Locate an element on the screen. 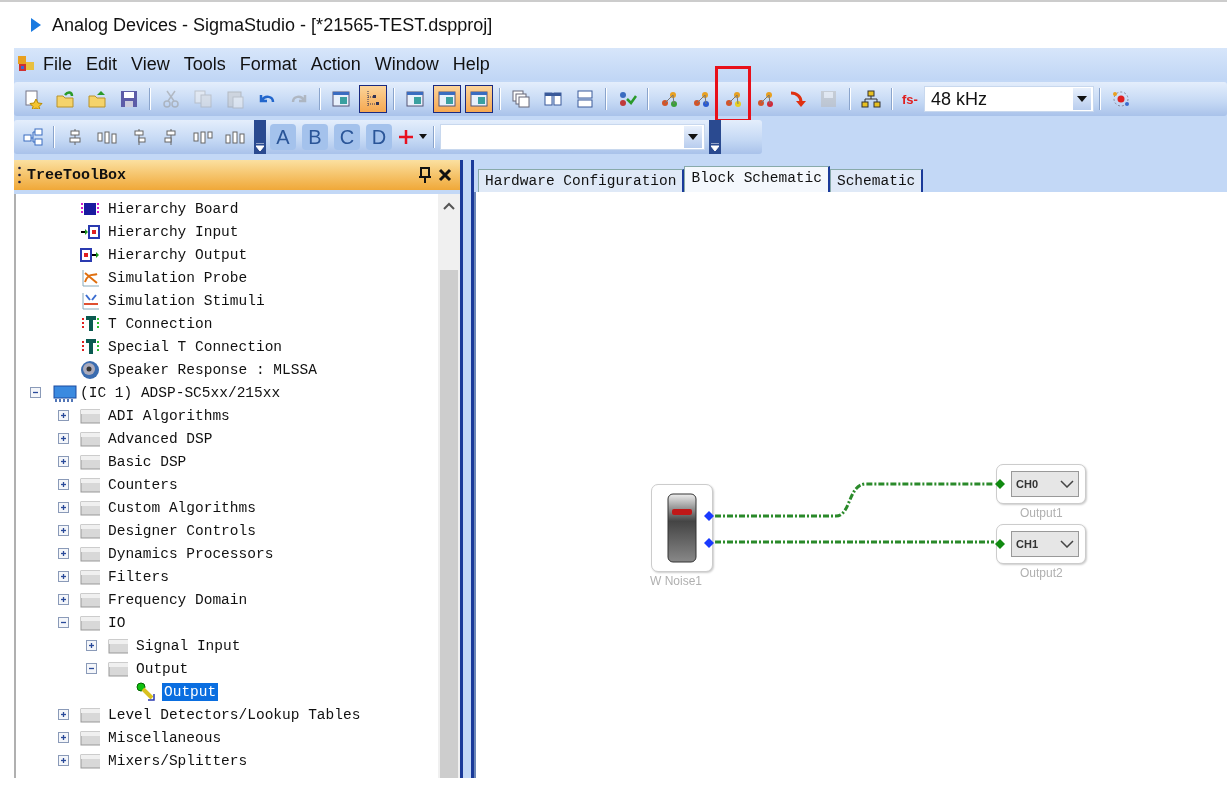 This screenshot has width=1227, height=798. scroll-up-icon is located at coordinates (449, 206).